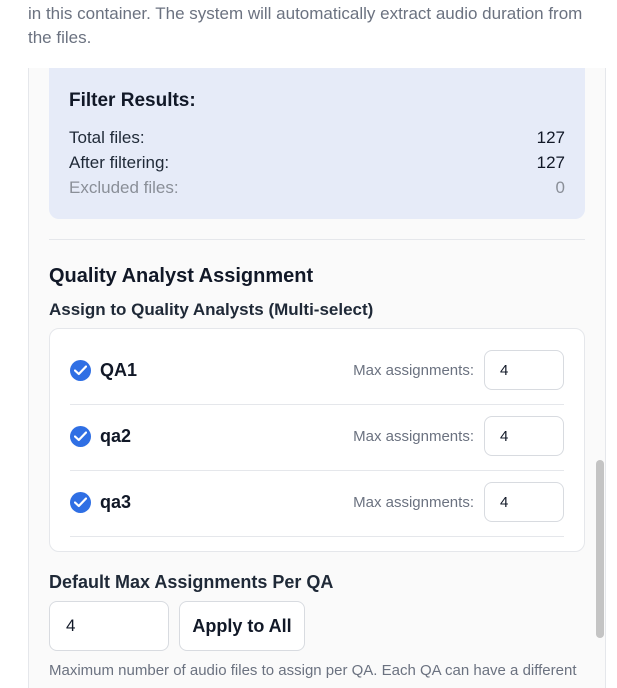 This screenshot has height=688, width=617. Describe the element at coordinates (119, 162) in the screenshot. I see `after-filtering-label: After filtering:` at that location.